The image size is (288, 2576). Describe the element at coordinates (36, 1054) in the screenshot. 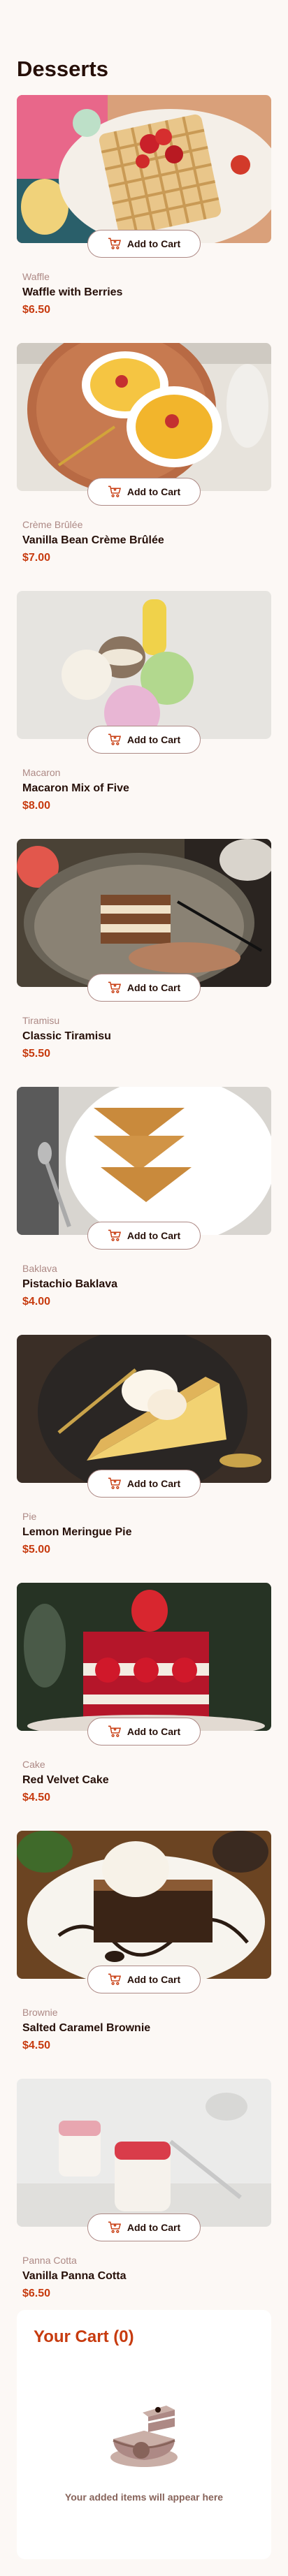

I see `product-price: $5.50` at that location.